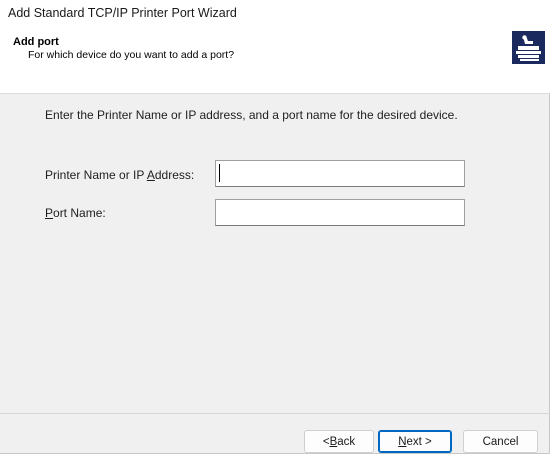 Image resolution: width=550 pixels, height=454 pixels. Describe the element at coordinates (275, 14) in the screenshot. I see `title-bar: Add Standard TCP/IP Printer Port Wizard` at that location.